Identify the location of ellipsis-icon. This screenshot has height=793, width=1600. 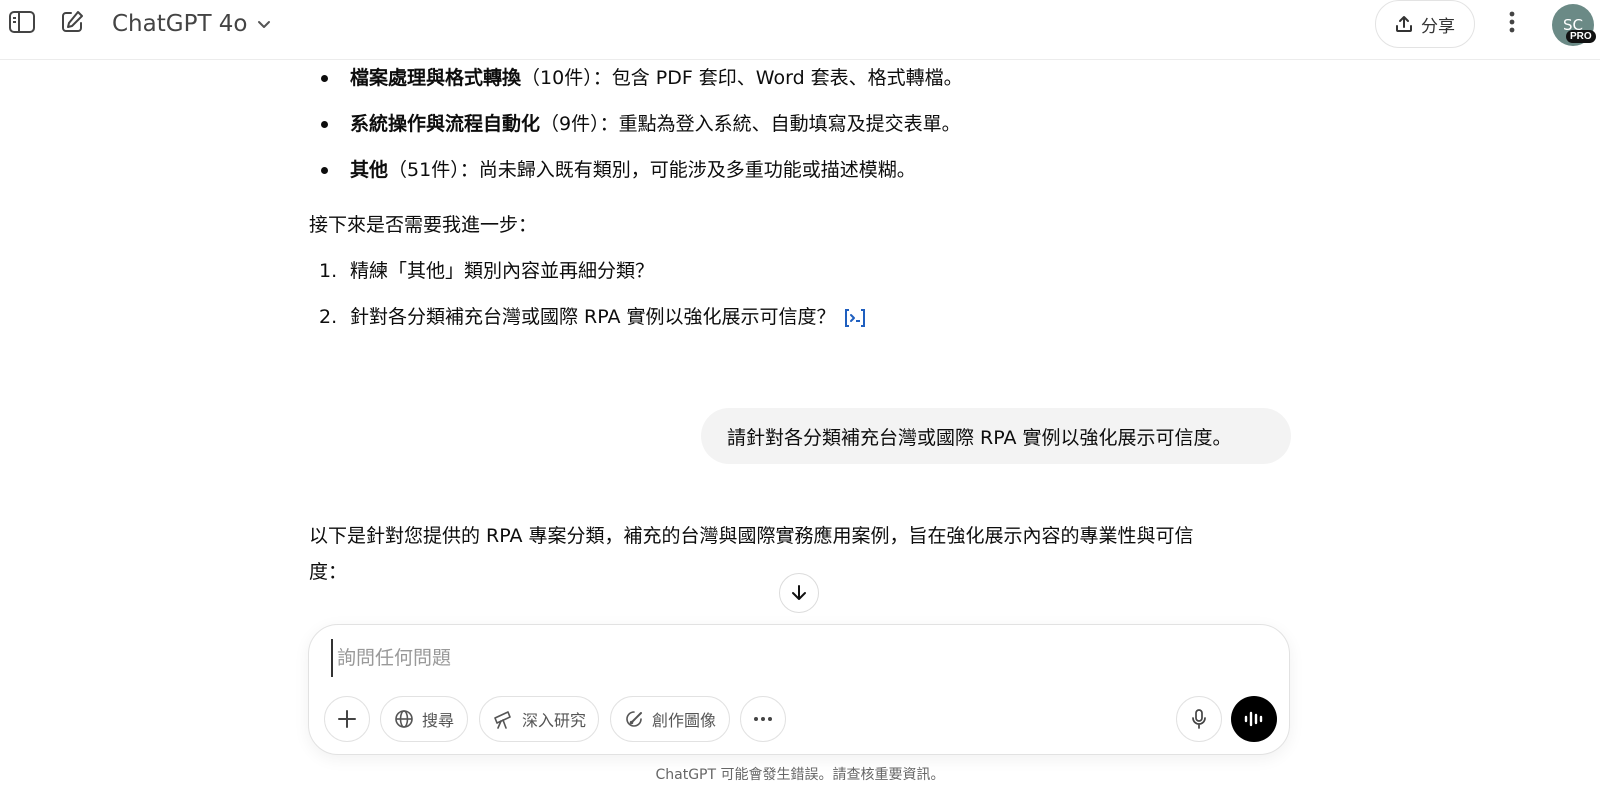
(763, 719).